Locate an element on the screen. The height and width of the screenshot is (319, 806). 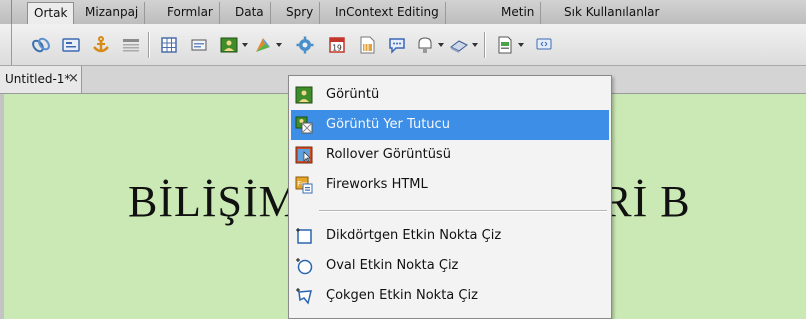
templates-icon is located at coordinates (505, 45).